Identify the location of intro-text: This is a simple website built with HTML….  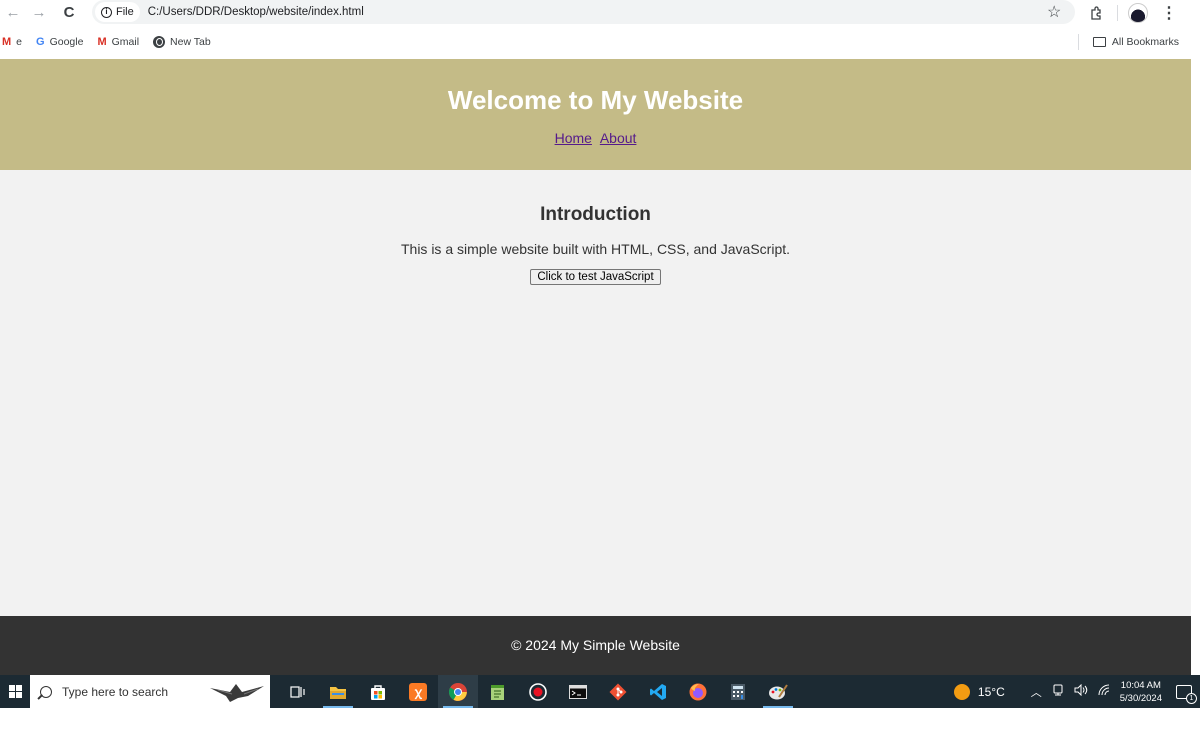
(595, 249).